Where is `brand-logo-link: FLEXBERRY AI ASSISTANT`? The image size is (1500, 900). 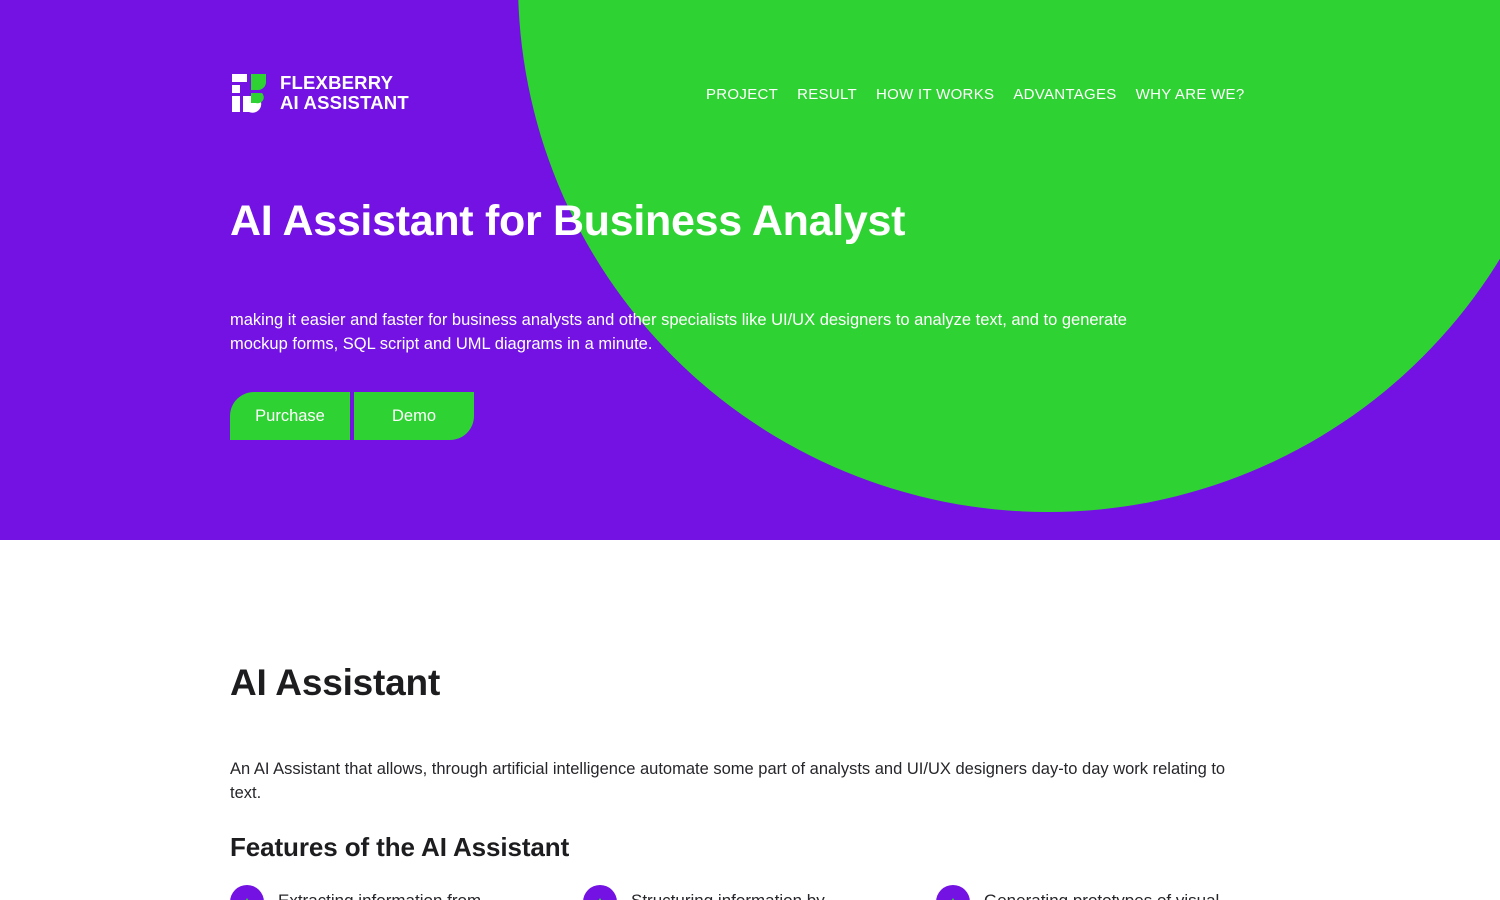
brand-logo-link: FLEXBERRY AI ASSISTANT is located at coordinates (319, 93).